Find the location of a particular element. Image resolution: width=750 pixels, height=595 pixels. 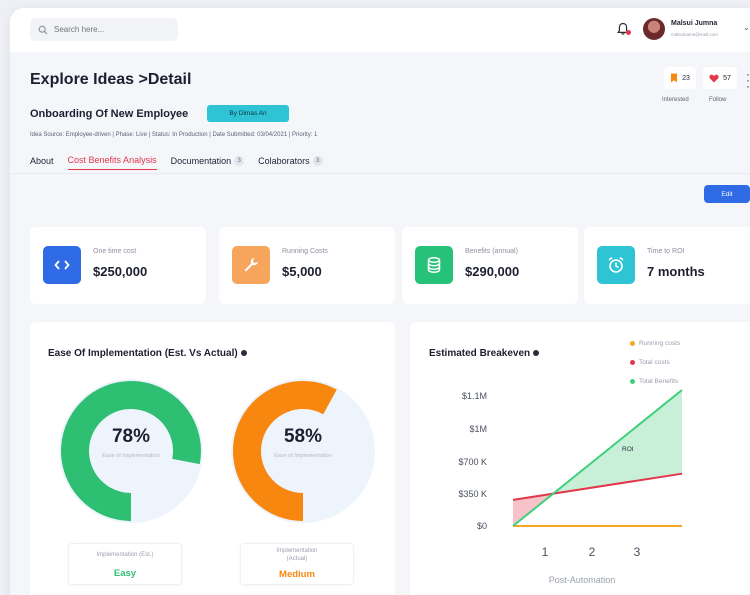

donut-actual is located at coordinates (303, 451).